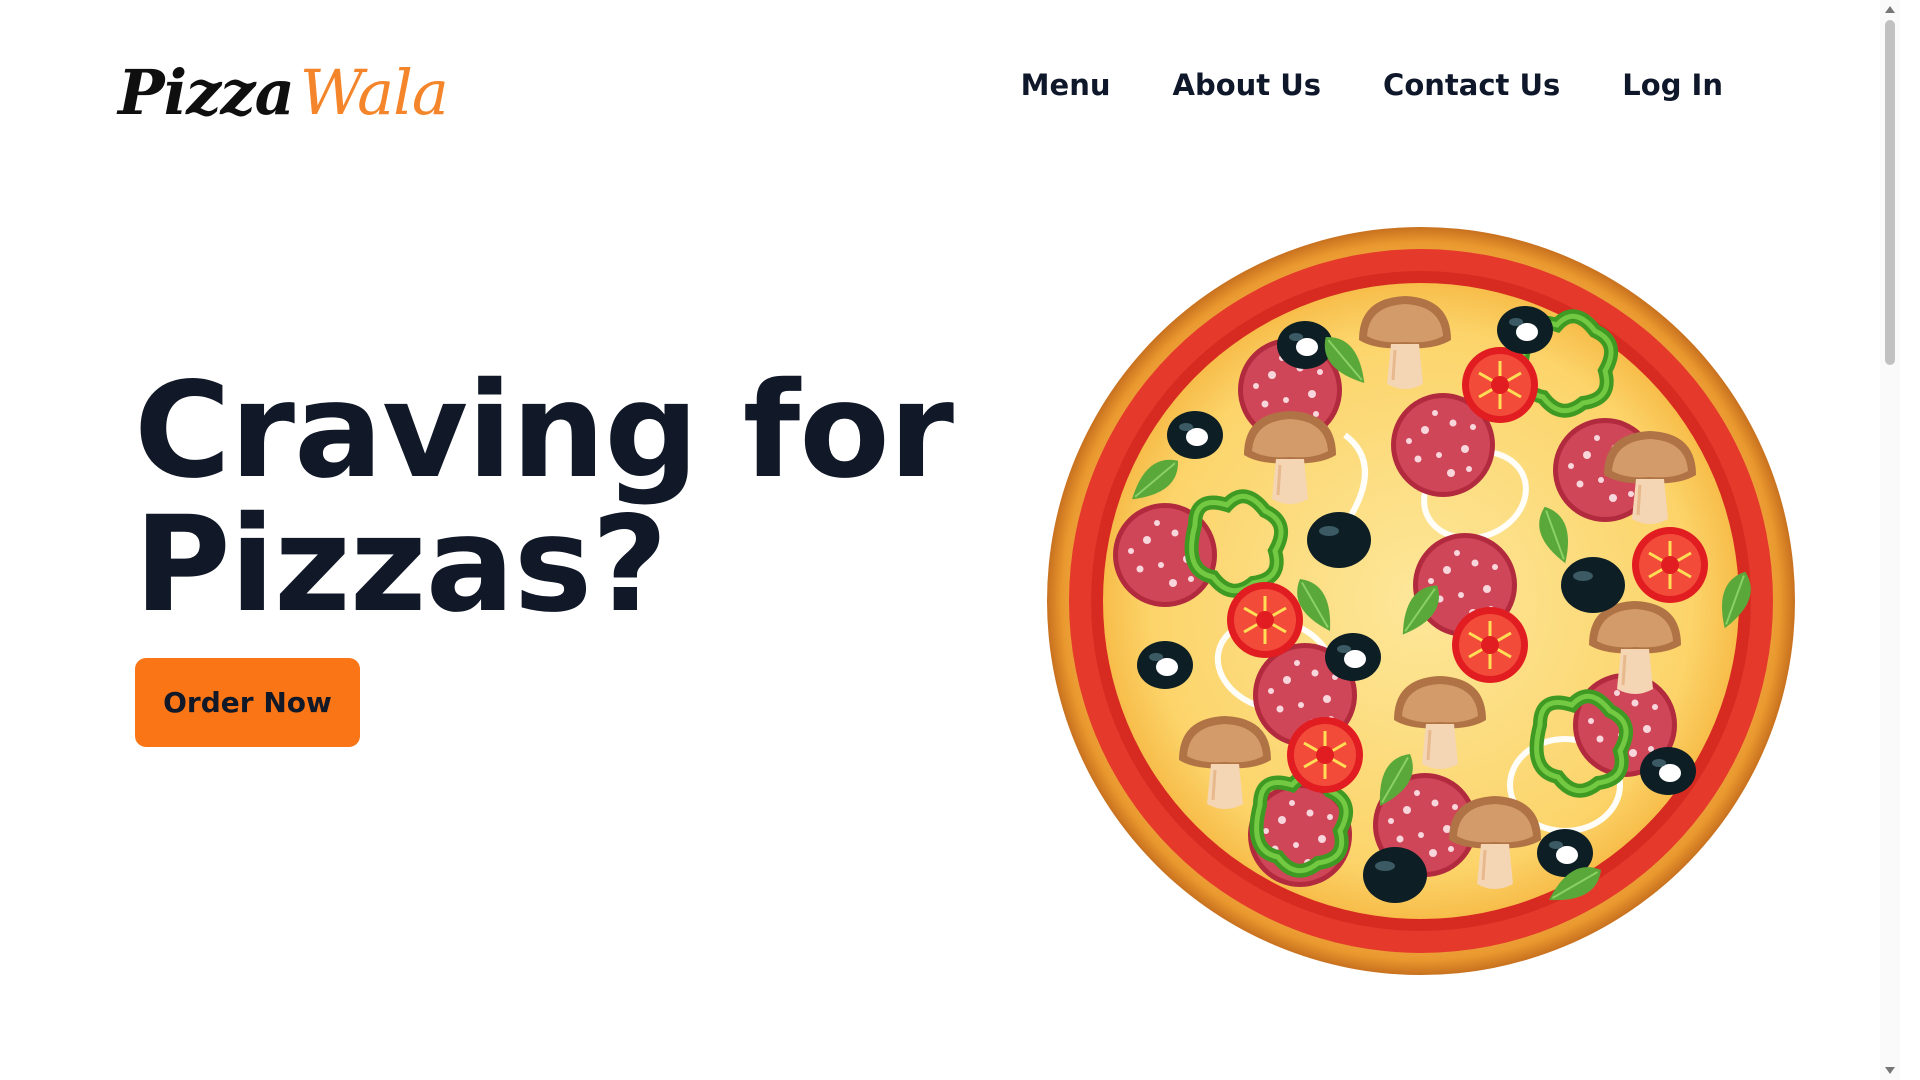 The image size is (1920, 1080). Describe the element at coordinates (247, 702) in the screenshot. I see `order-now-button: Order Now` at that location.